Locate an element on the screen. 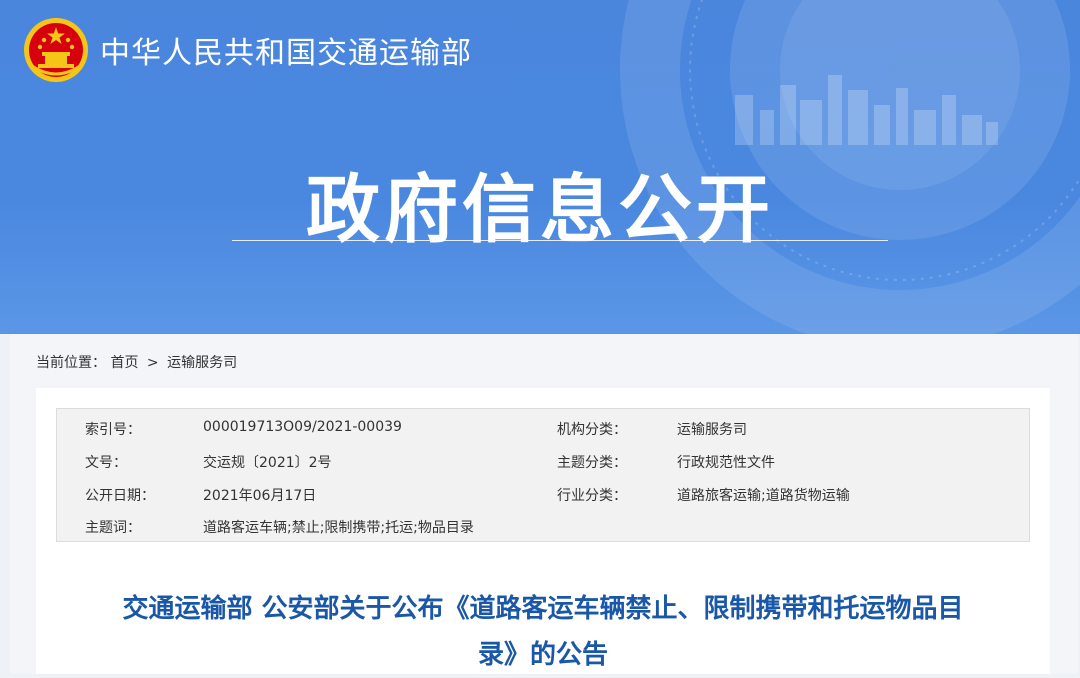 The image size is (1080, 678). meta-topic-label: 主题分类： is located at coordinates (592, 463).